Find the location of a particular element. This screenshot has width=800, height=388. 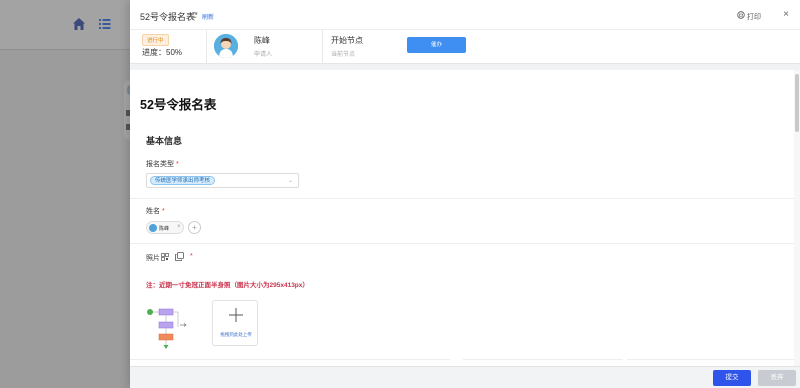

urge-button: 催办 is located at coordinates (436, 45).